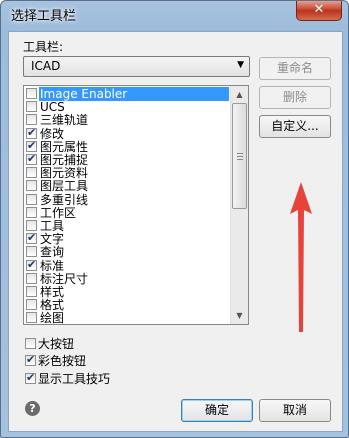 This screenshot has width=349, height=438. I want to click on toolbar-name: 多重引线, so click(64, 199).